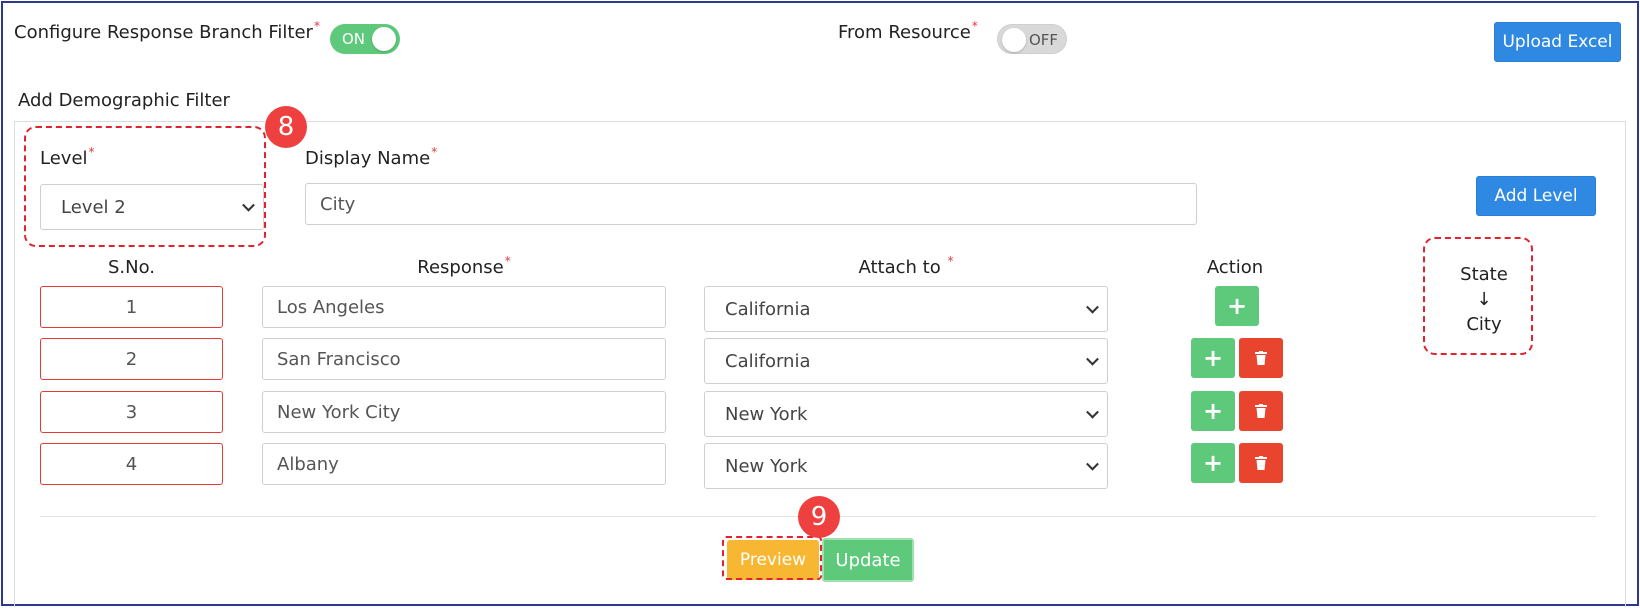 This screenshot has width=1640, height=609. I want to click on annotation-badge-9: 9, so click(819, 517).